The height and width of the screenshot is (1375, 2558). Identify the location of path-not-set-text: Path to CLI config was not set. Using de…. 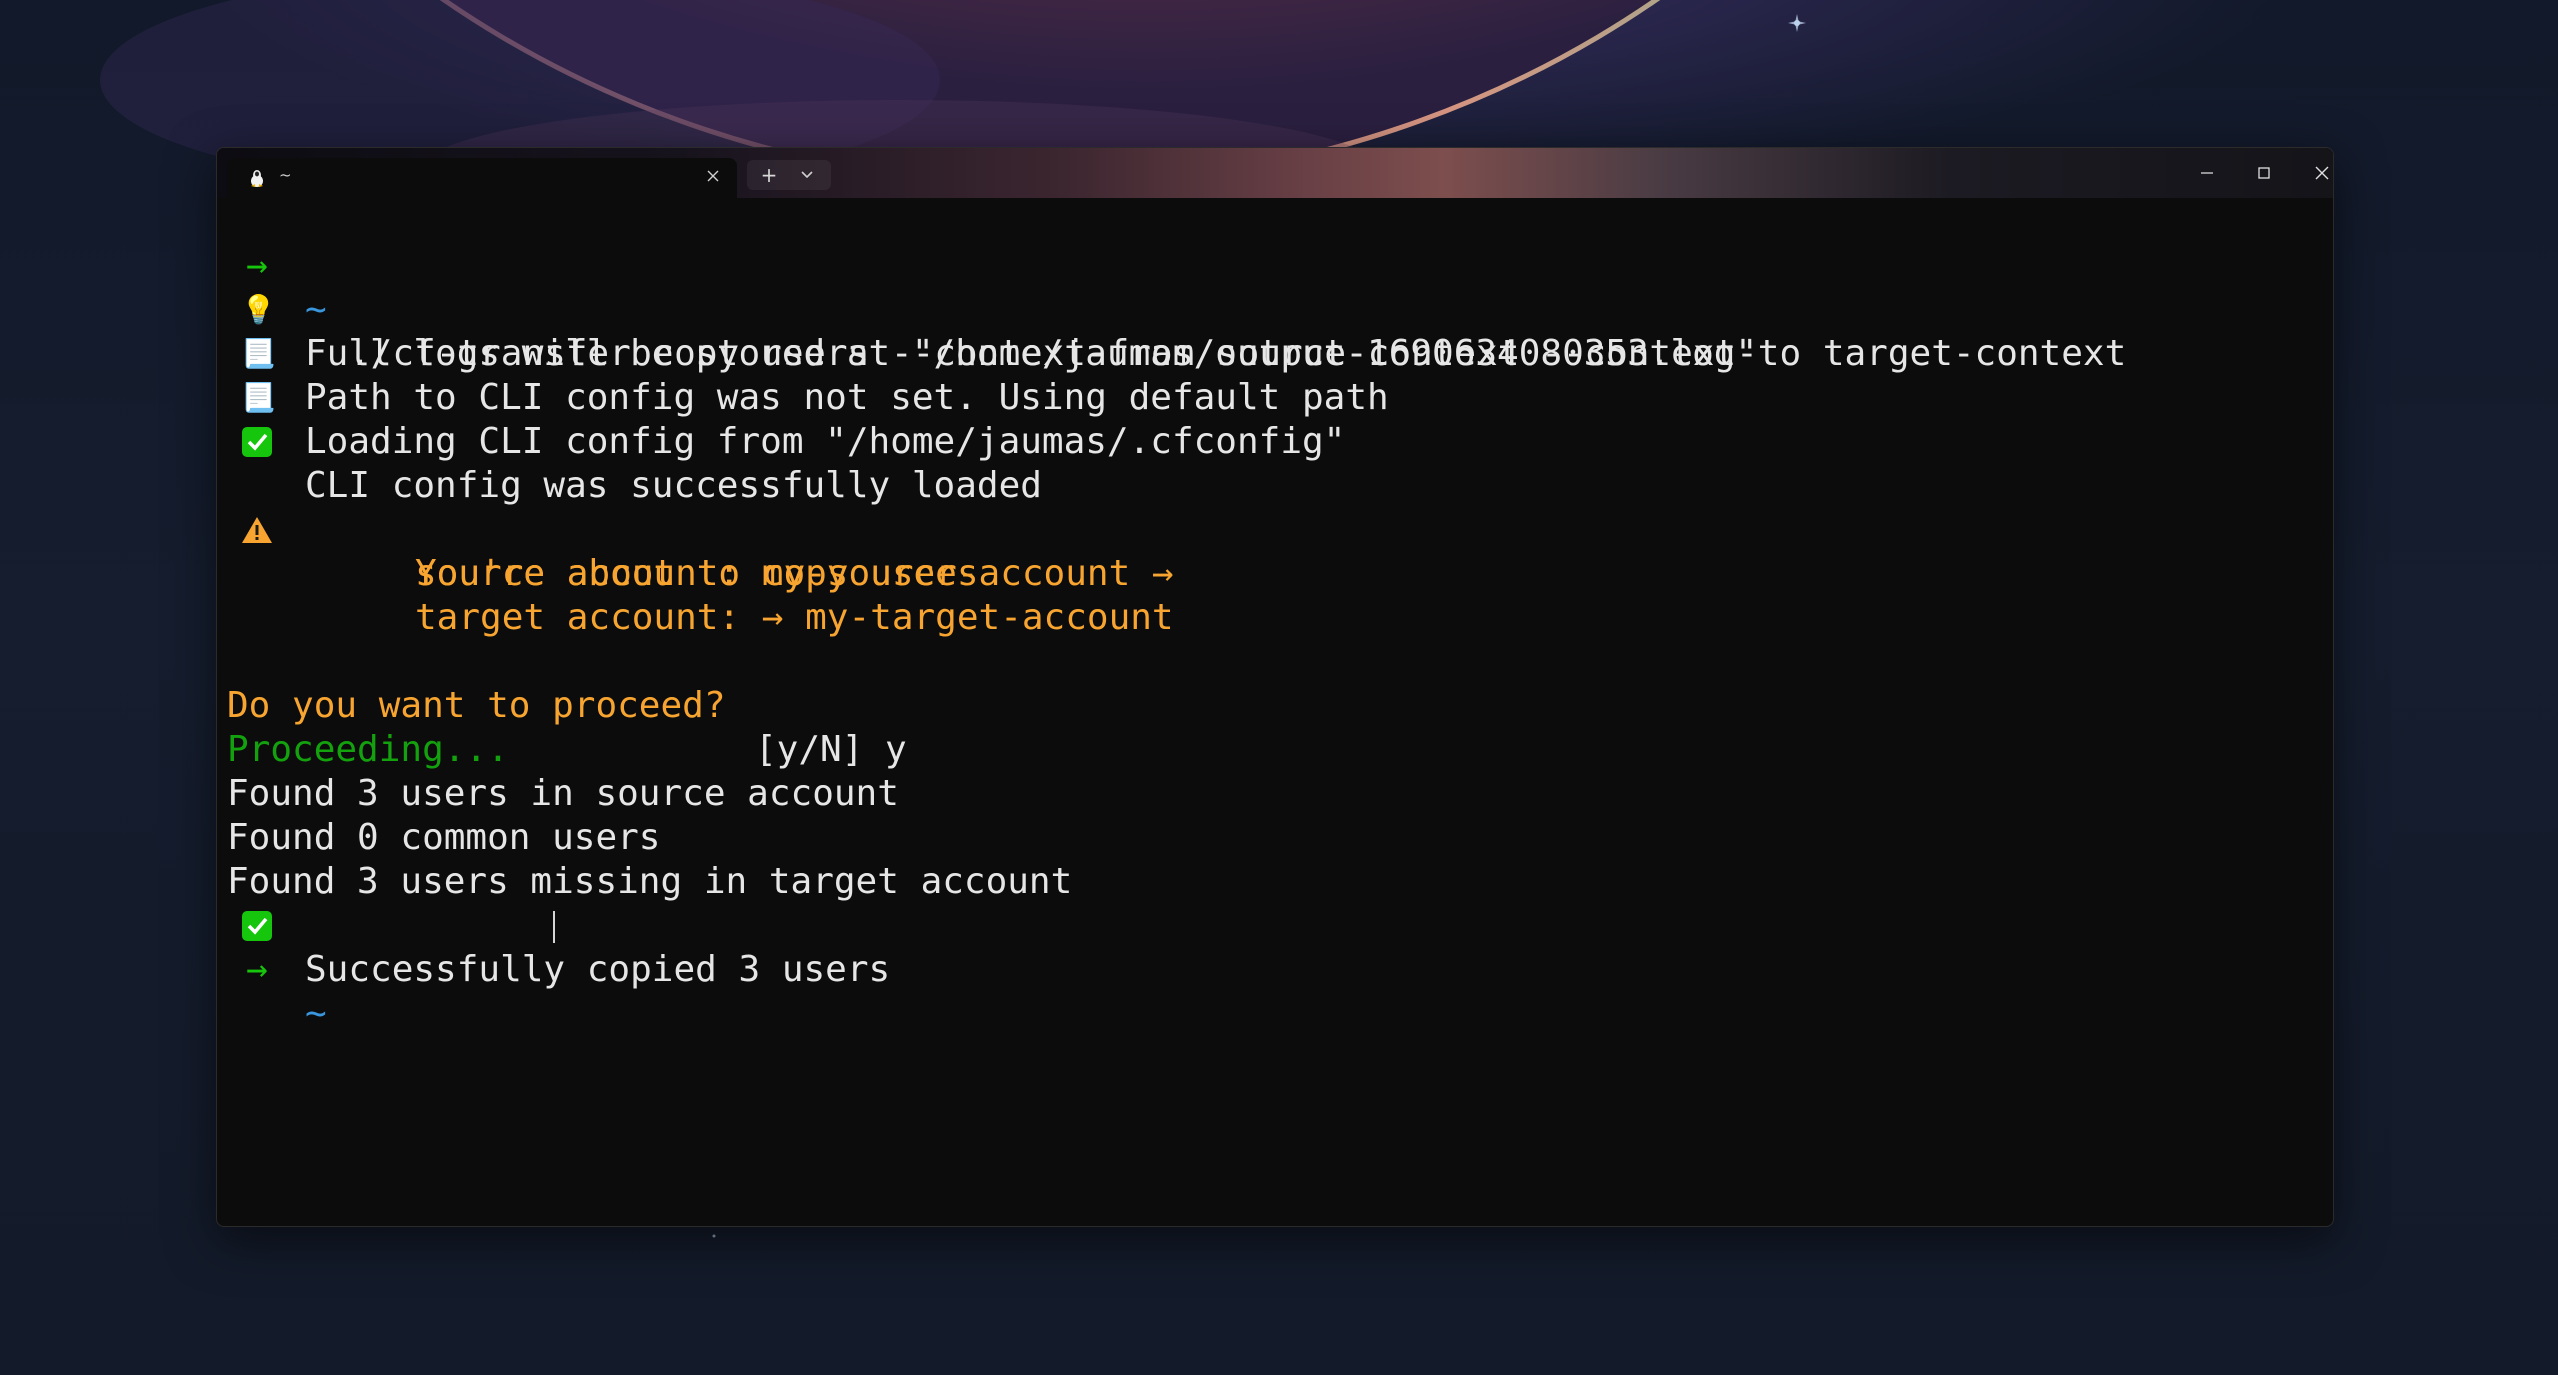
(847, 397).